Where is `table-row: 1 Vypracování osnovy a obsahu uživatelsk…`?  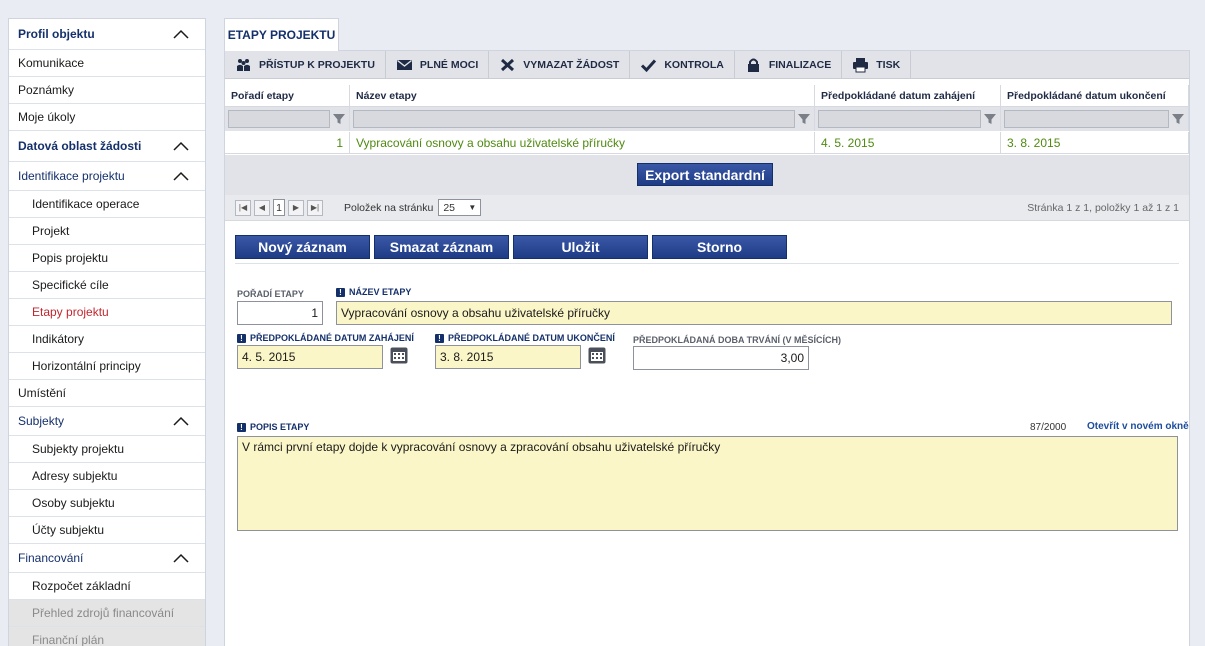 table-row: 1 Vypracování osnovy a obsahu uživatelsk… is located at coordinates (707, 143).